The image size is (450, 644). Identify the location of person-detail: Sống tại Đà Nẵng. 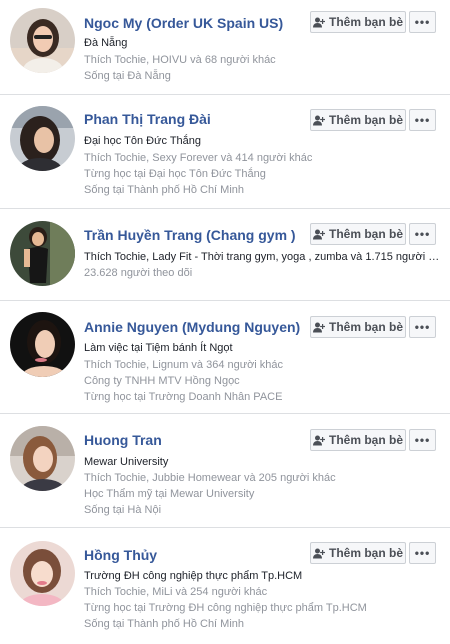
(127, 76).